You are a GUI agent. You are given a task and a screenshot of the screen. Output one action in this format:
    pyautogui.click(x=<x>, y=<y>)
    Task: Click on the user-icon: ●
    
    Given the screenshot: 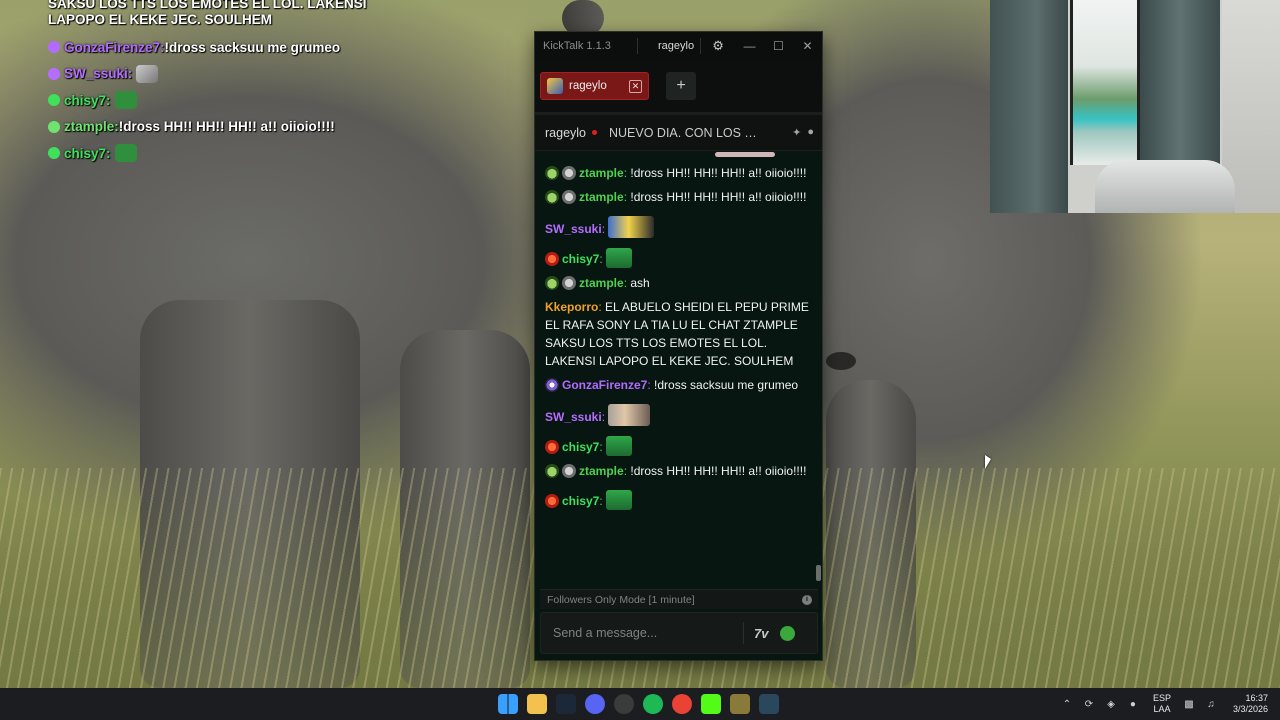 What is the action you would take?
    pyautogui.click(x=810, y=132)
    